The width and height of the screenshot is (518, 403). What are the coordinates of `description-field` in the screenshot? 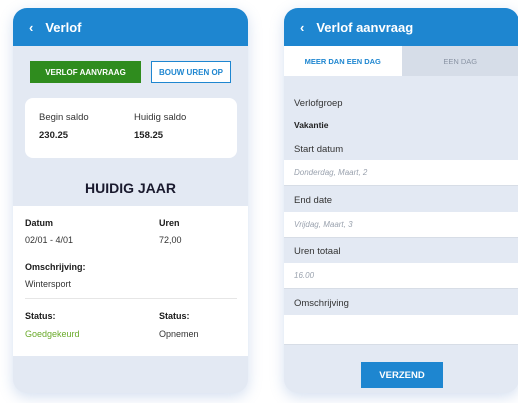 It's located at (401, 330).